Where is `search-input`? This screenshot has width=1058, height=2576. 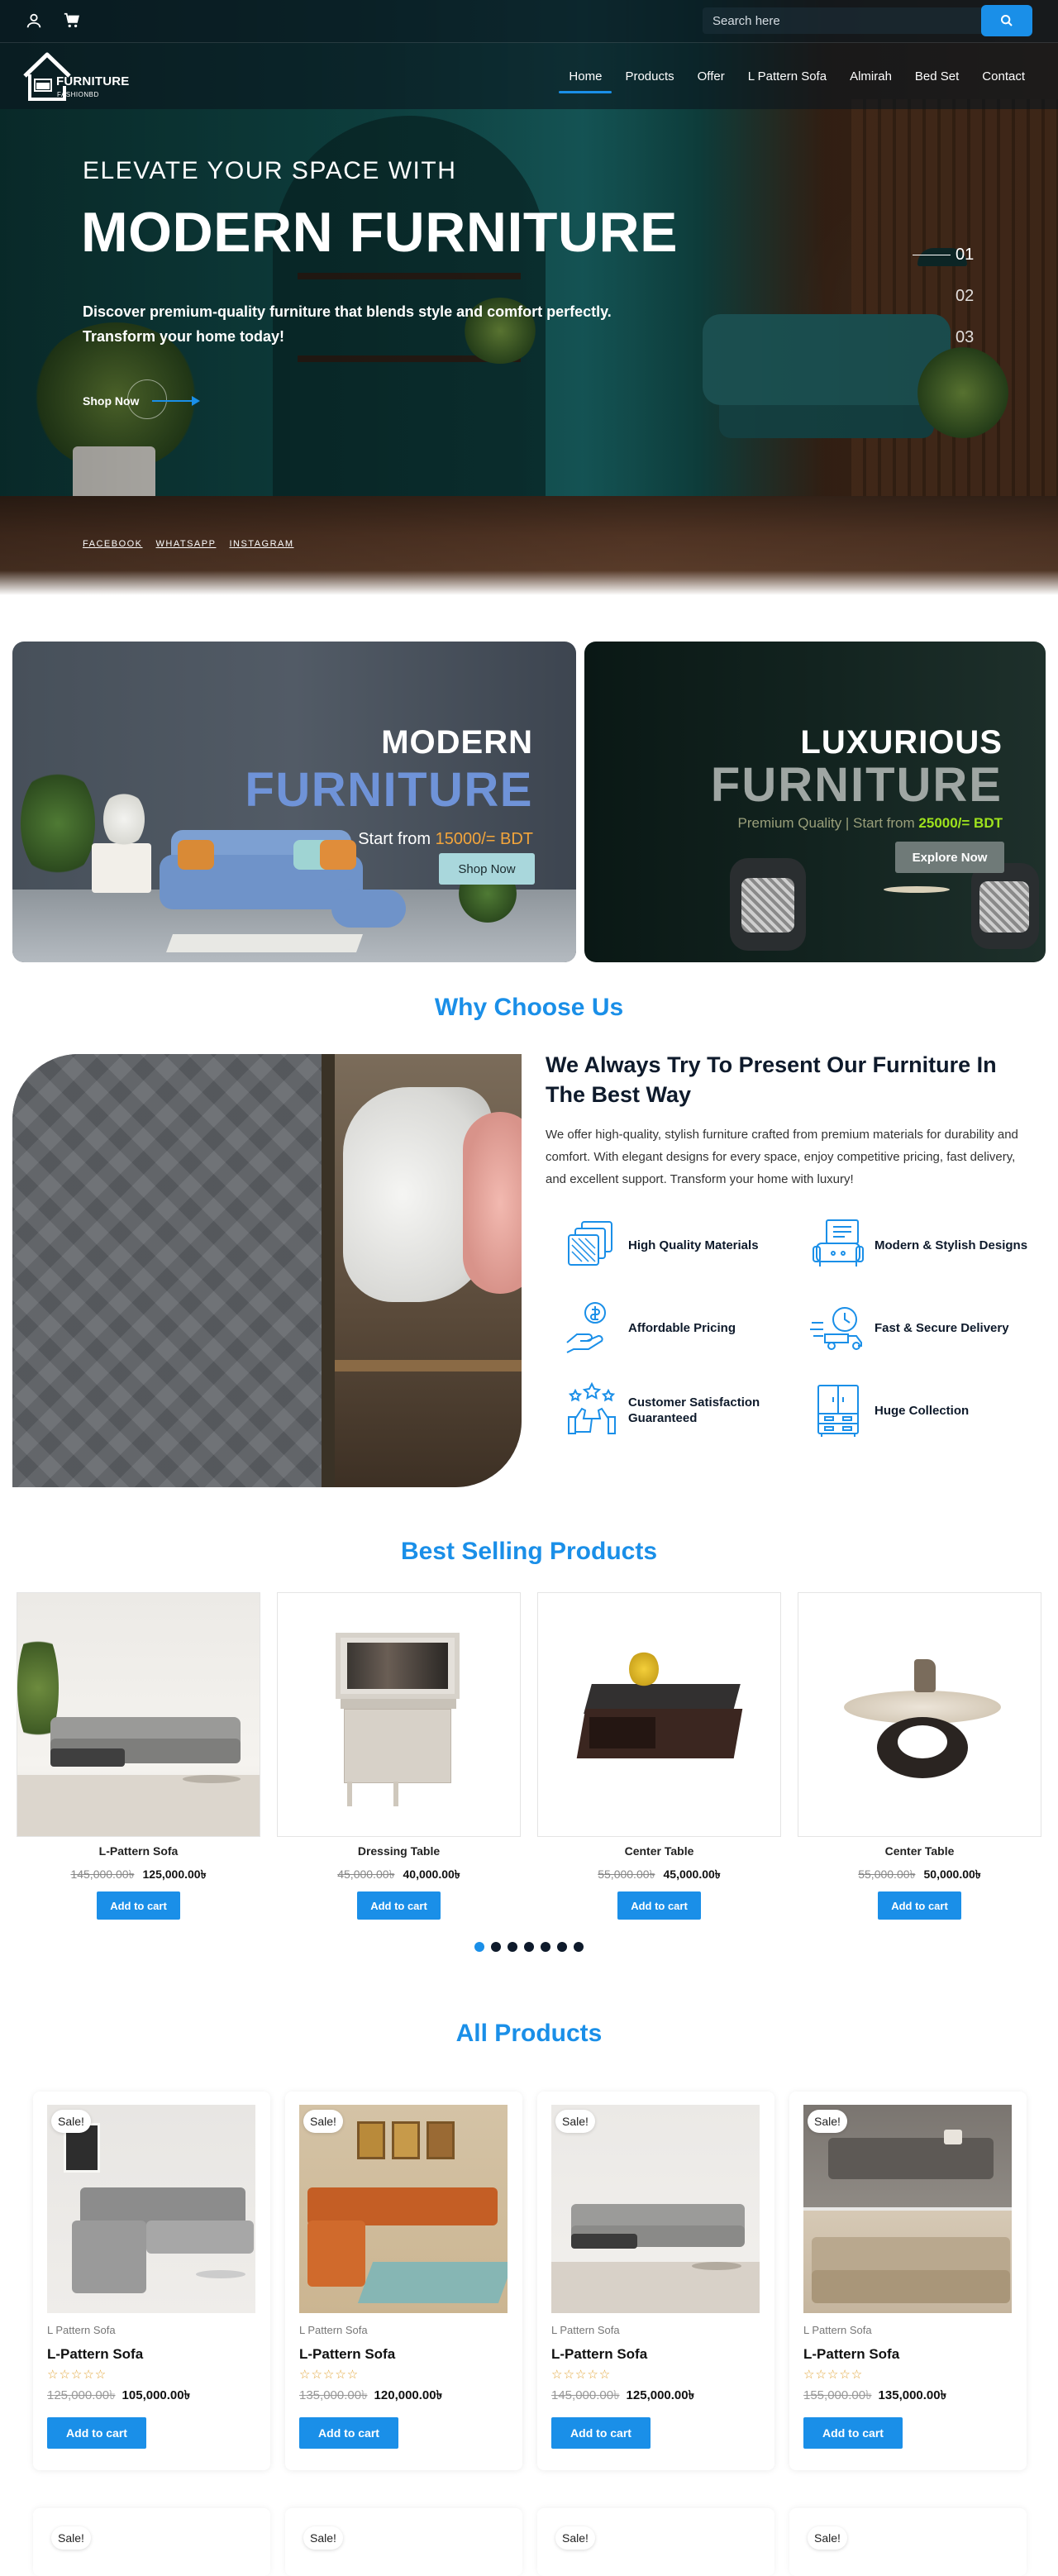 search-input is located at coordinates (845, 20).